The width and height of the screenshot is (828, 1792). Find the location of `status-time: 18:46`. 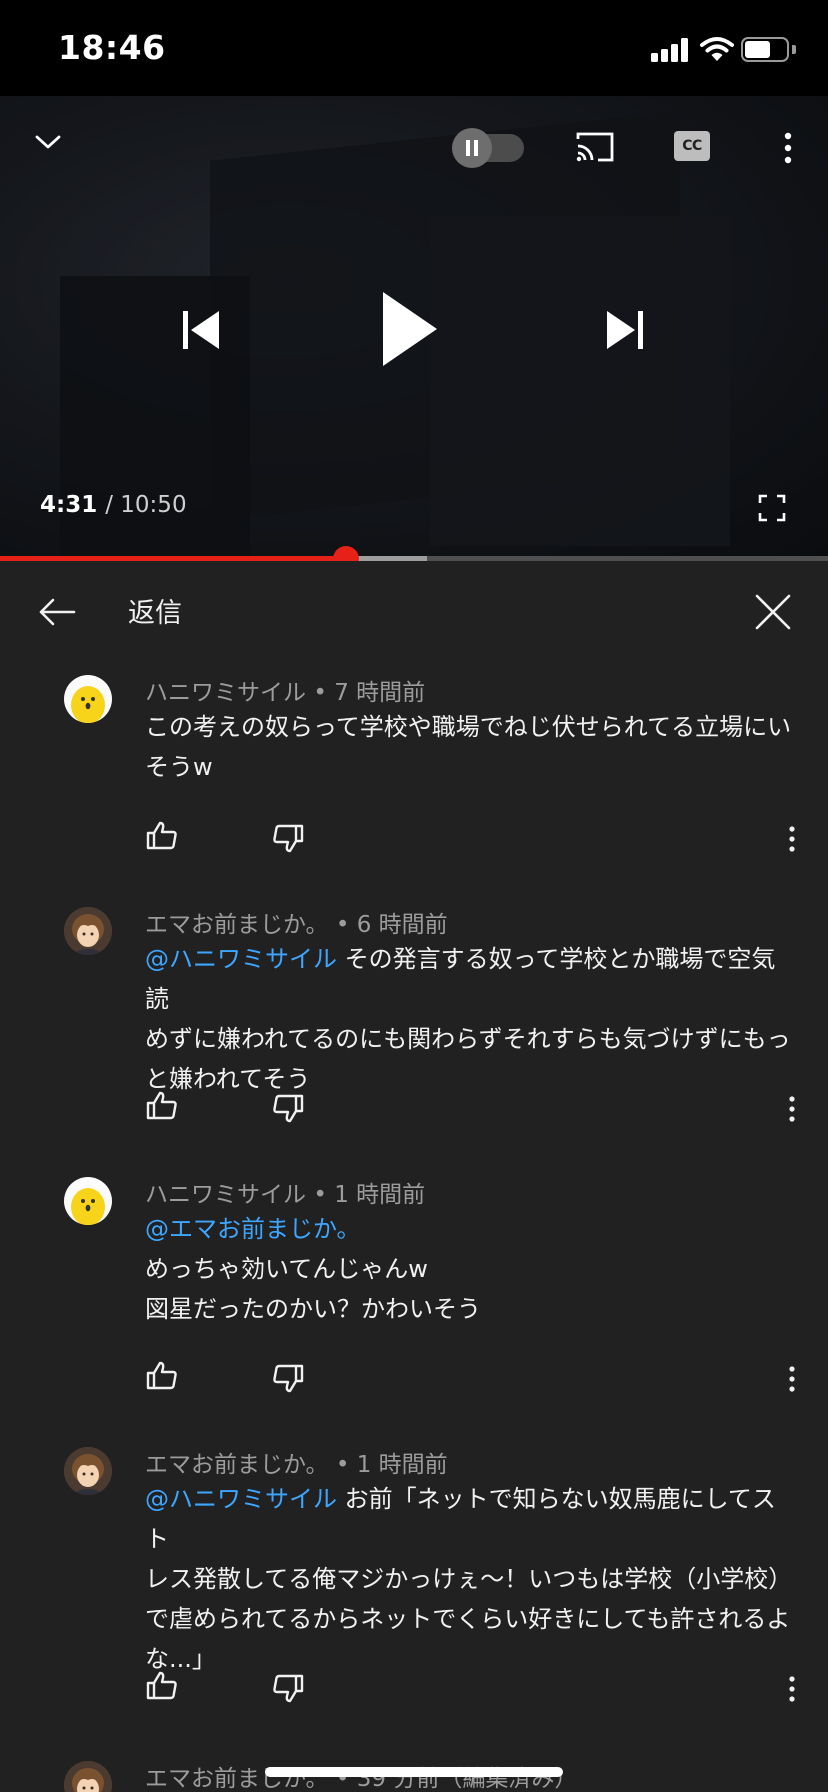

status-time: 18:46 is located at coordinates (112, 47).